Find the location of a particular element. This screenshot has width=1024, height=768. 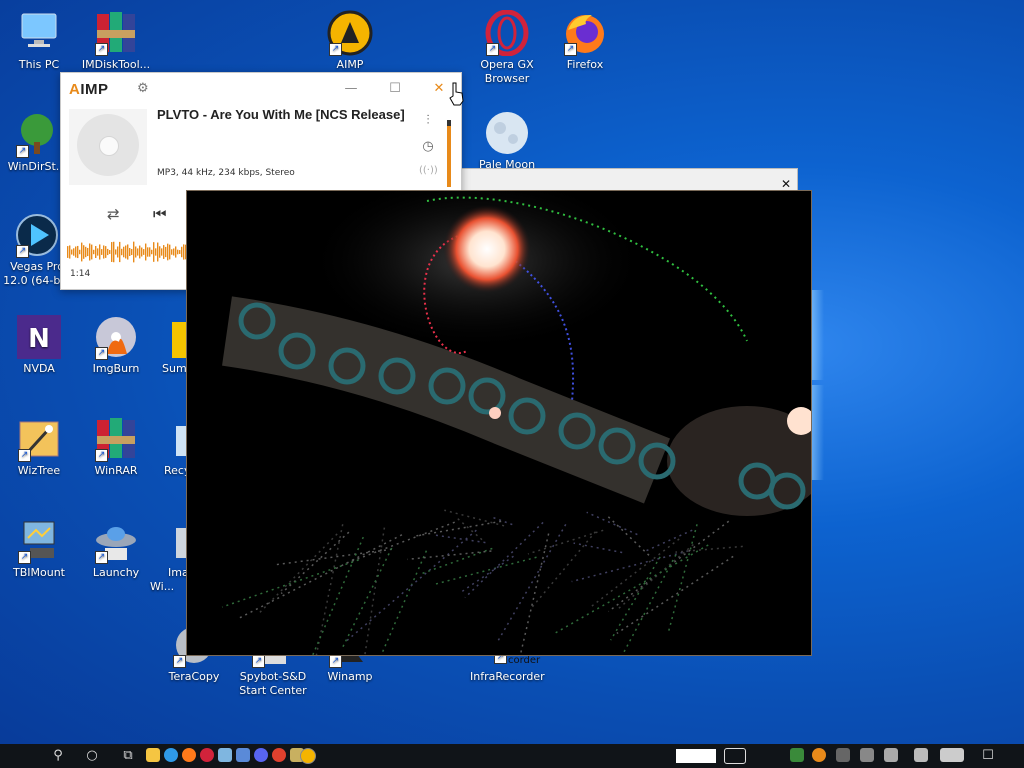

desktop-icon-winrar: ↗ WinRAR is located at coordinates (116, 447).